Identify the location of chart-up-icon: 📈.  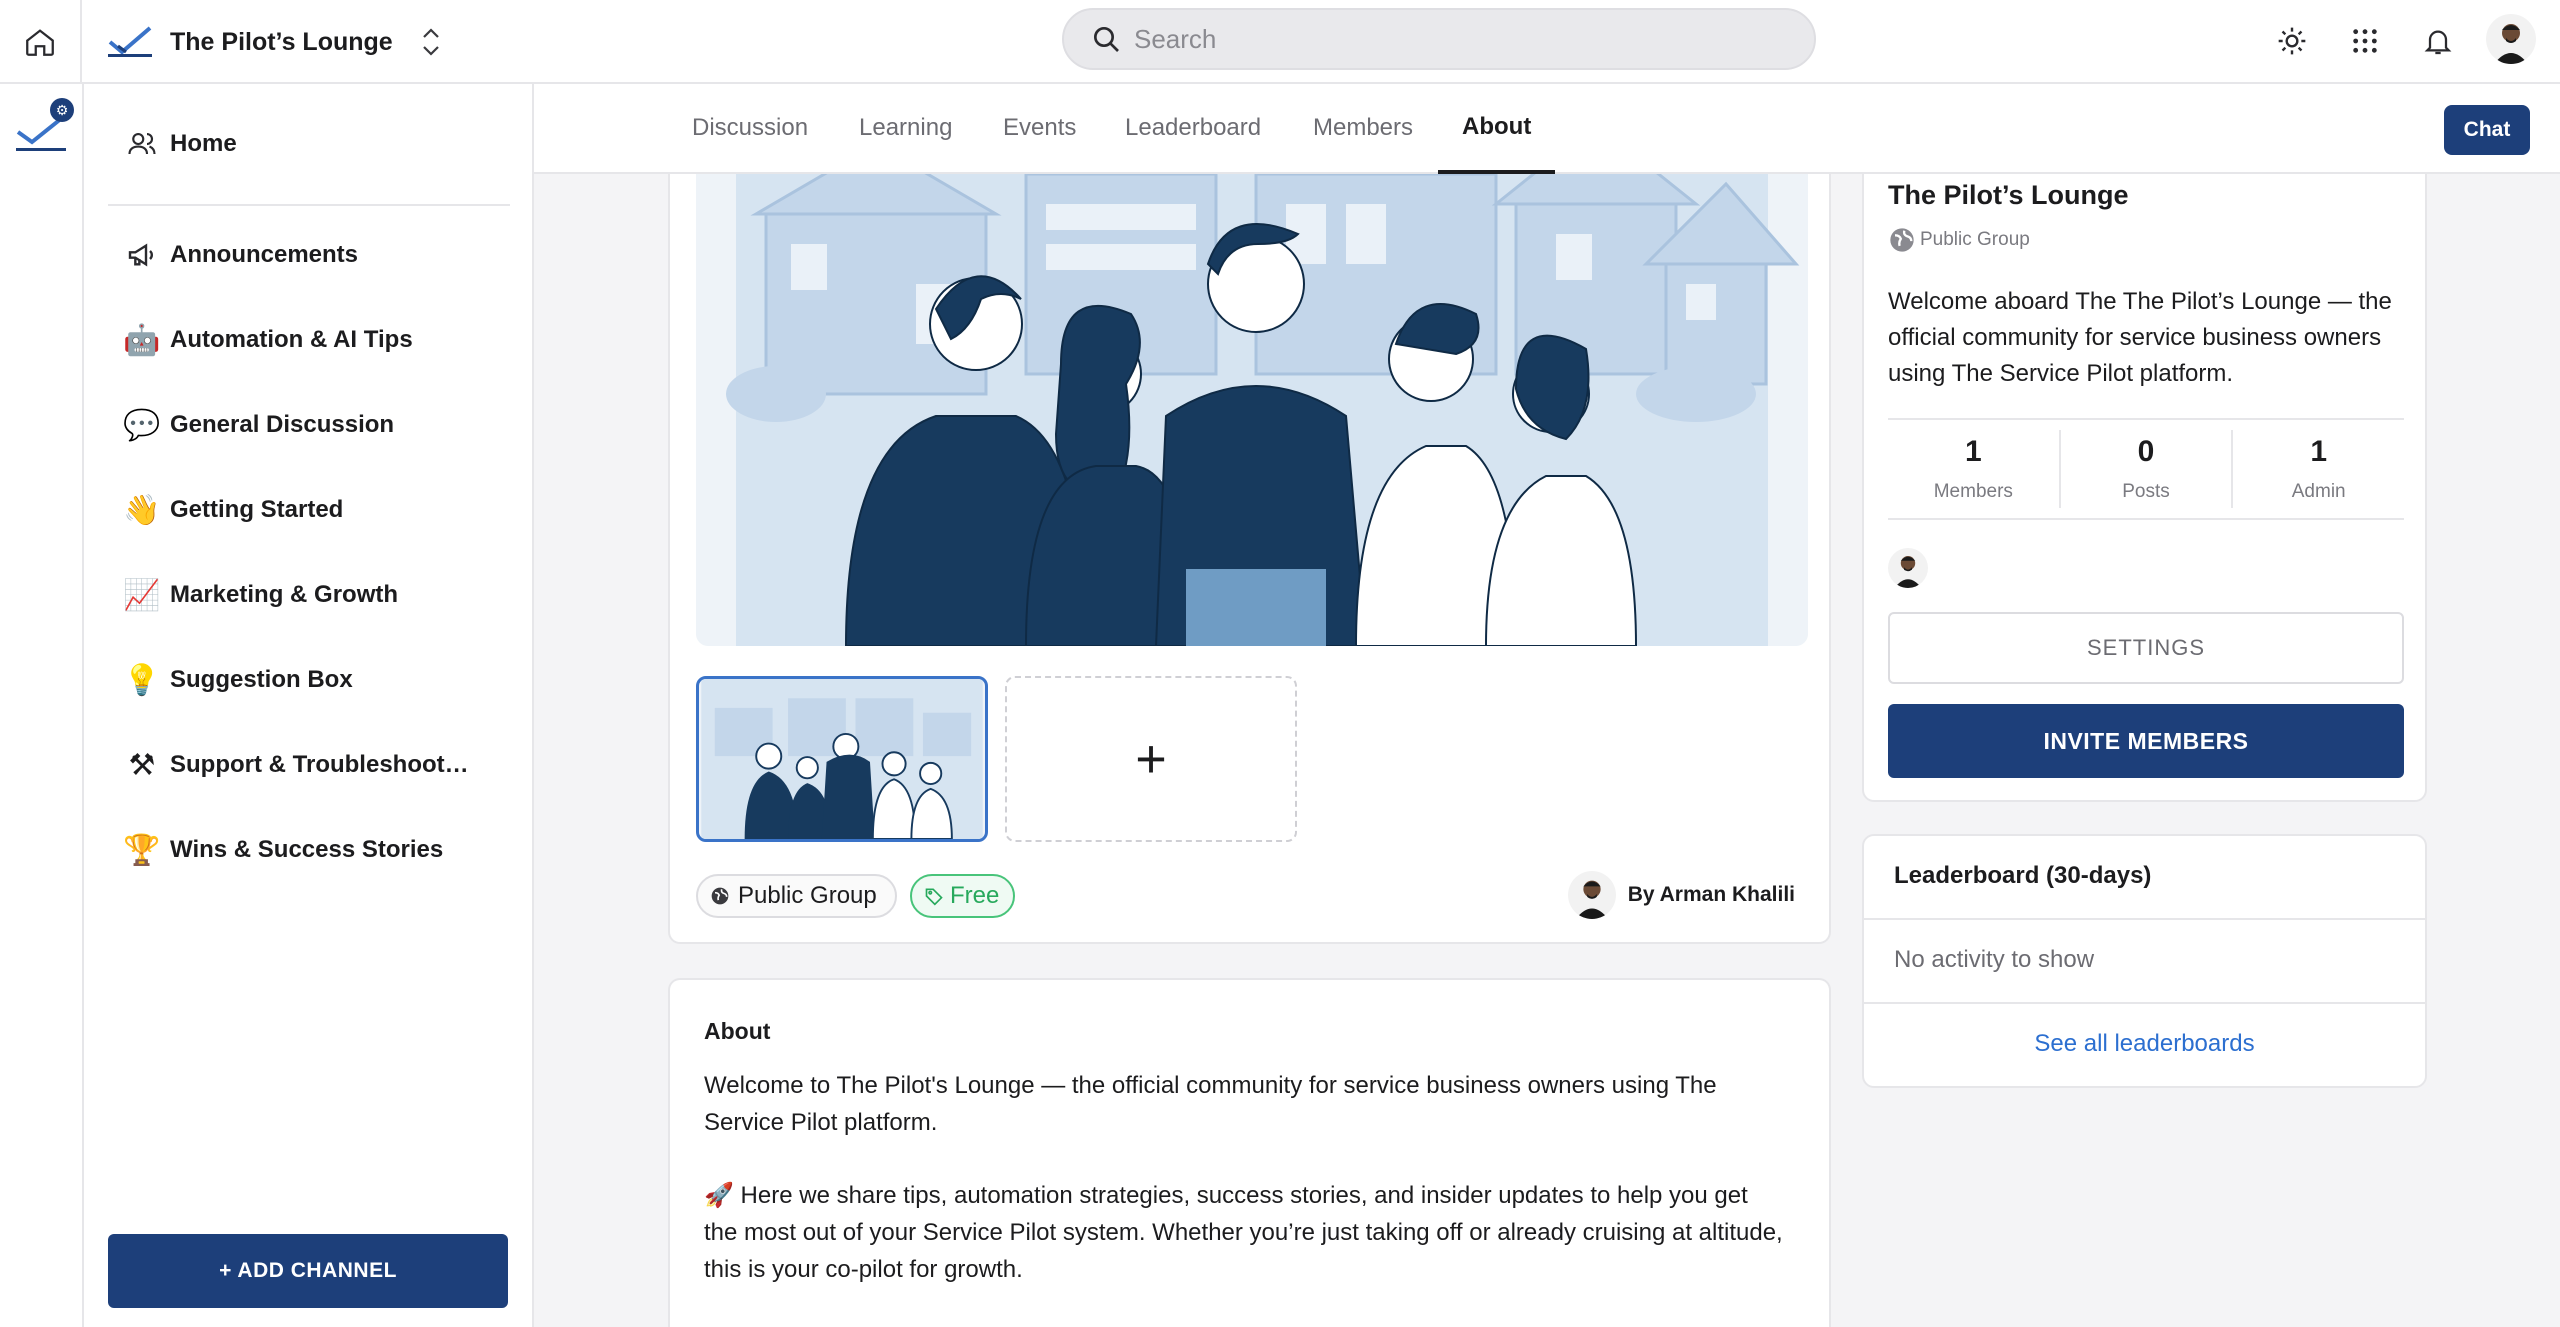
(142, 595).